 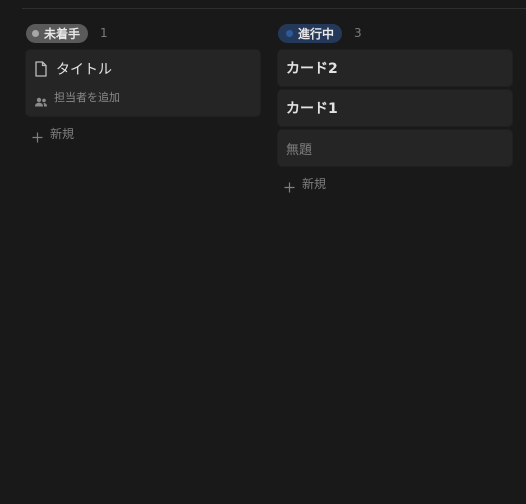 I want to click on status-pill-not-started: 未着手, so click(x=57, y=33).